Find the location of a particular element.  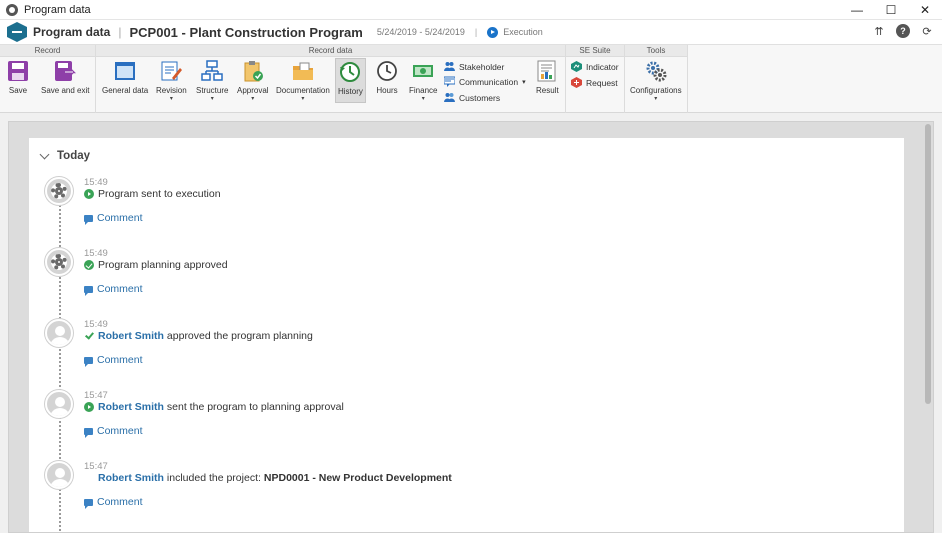

section-toggle-today: Today is located at coordinates (64, 155).